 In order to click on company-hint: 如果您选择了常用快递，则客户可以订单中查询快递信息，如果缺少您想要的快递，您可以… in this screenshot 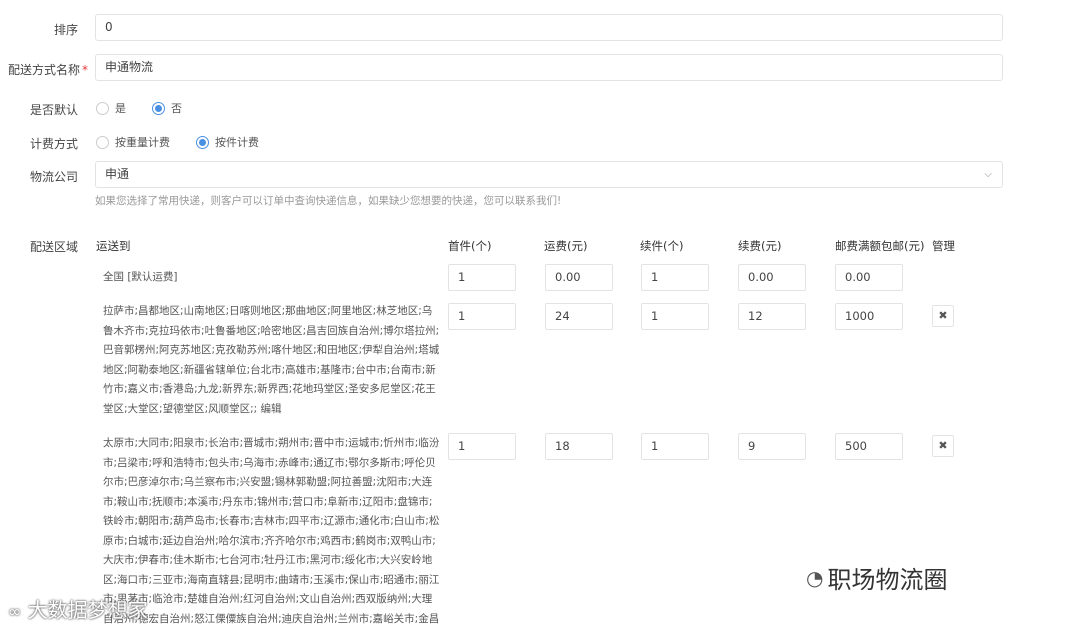, I will do `click(328, 201)`.